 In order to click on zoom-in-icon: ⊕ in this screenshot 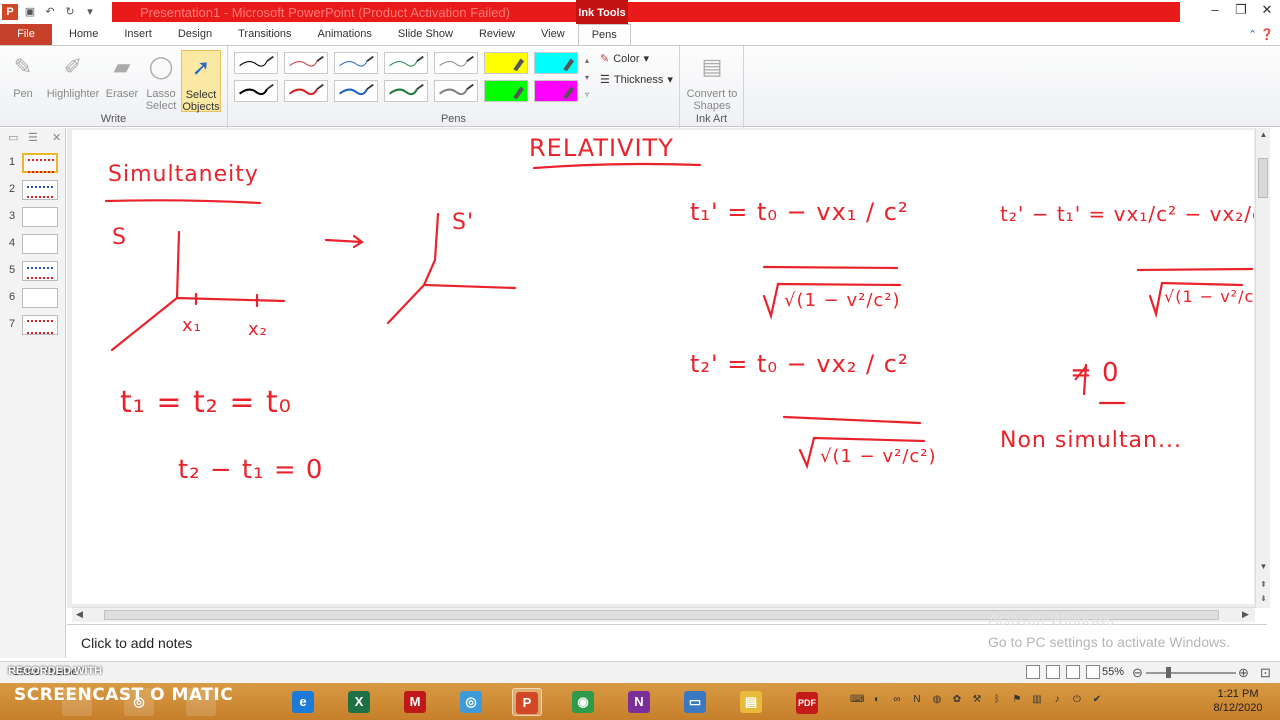, I will do `click(1243, 673)`.